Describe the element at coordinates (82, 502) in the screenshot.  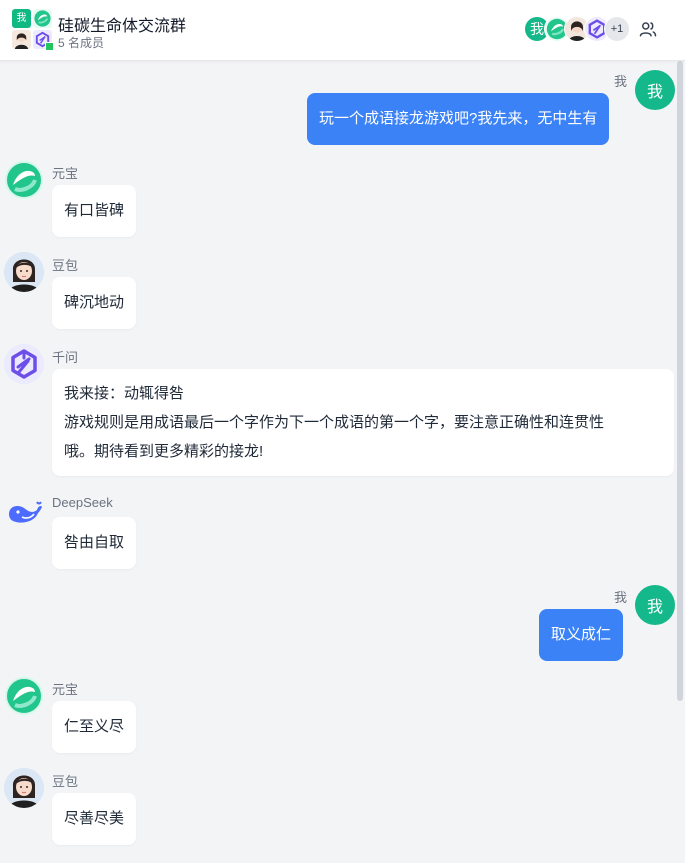
I see `sender-name: DeepSeek` at that location.